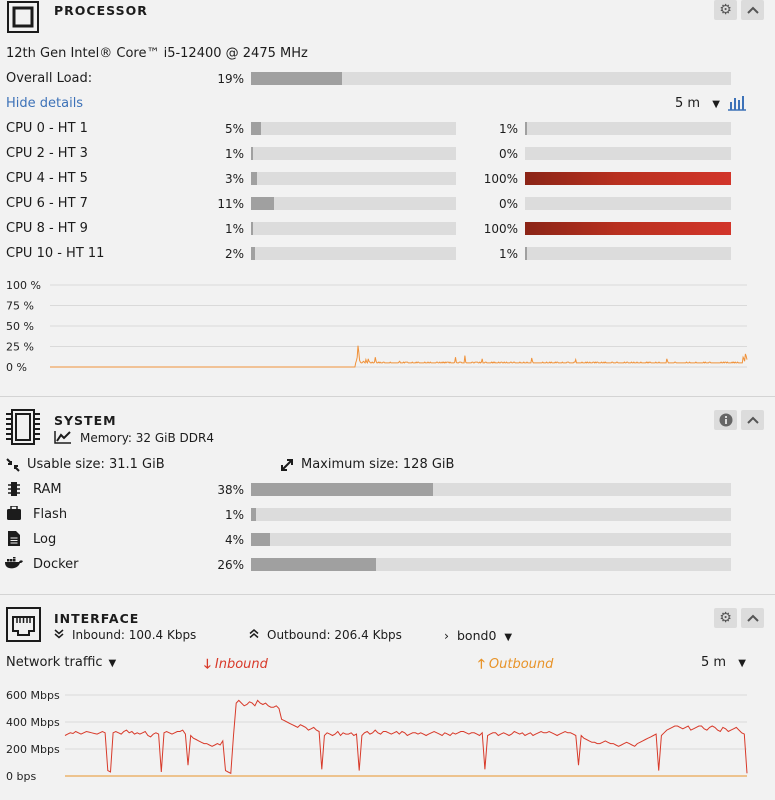 This screenshot has width=775, height=800. I want to click on info-icon, so click(725, 420).